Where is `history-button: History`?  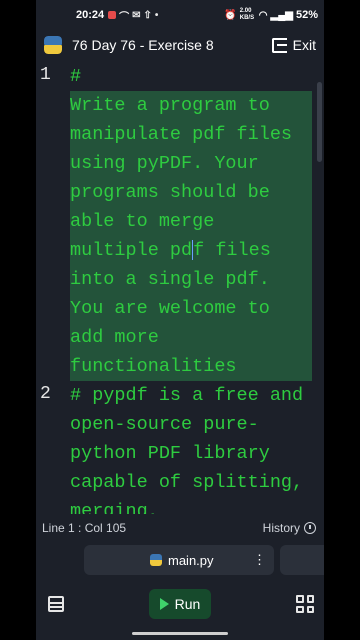 history-button: History is located at coordinates (289, 528).